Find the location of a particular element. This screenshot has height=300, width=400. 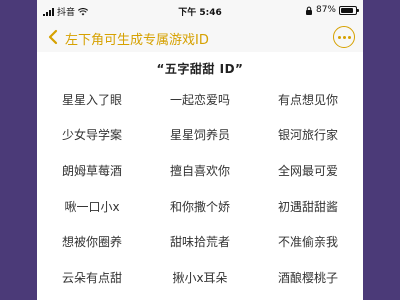

name-item: 有点想见你 is located at coordinates (307, 100).